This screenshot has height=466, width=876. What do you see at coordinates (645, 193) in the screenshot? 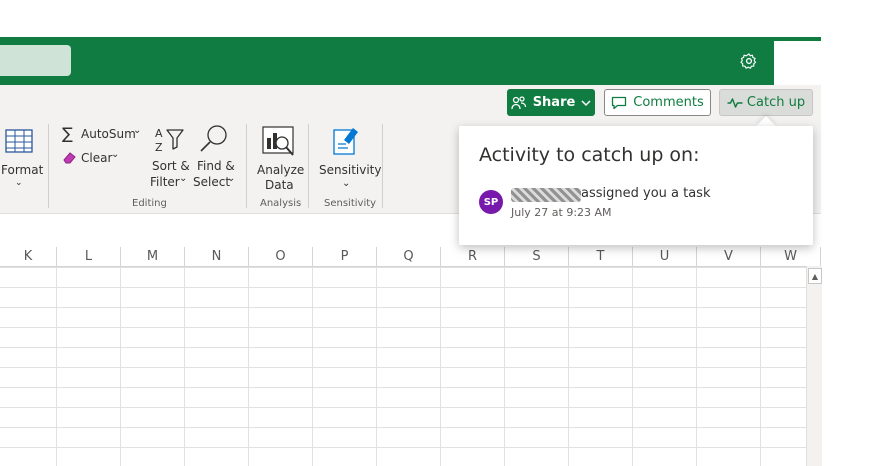
I see `activity-text: assigned you a task` at bounding box center [645, 193].